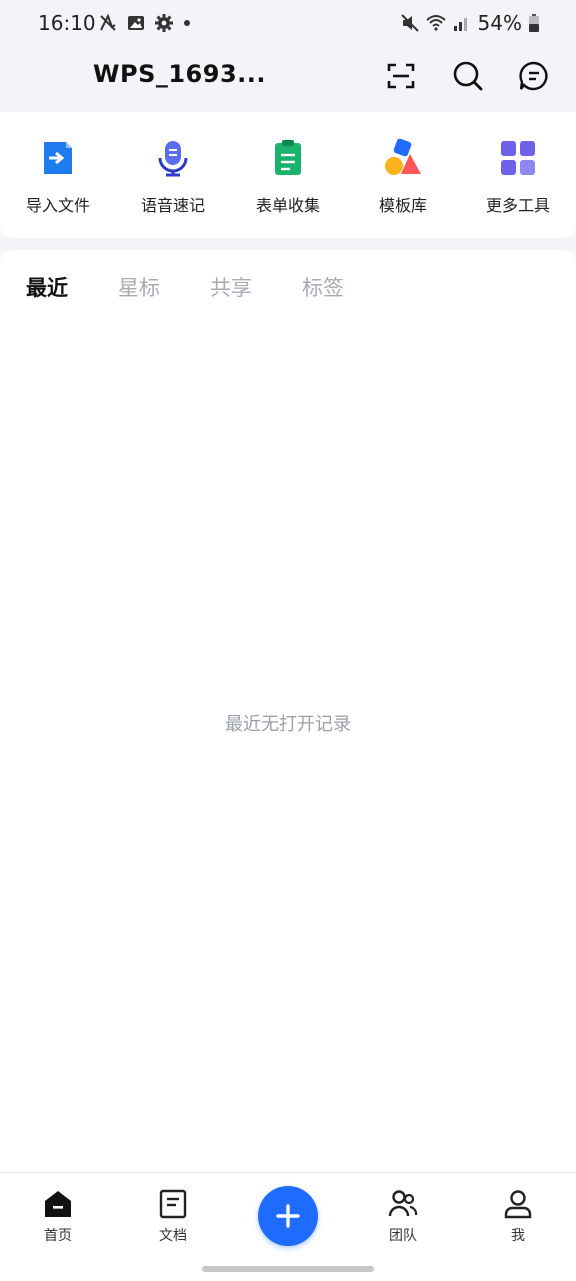 This screenshot has width=576, height=1281. I want to click on tab-shared: 共享, so click(231, 287).